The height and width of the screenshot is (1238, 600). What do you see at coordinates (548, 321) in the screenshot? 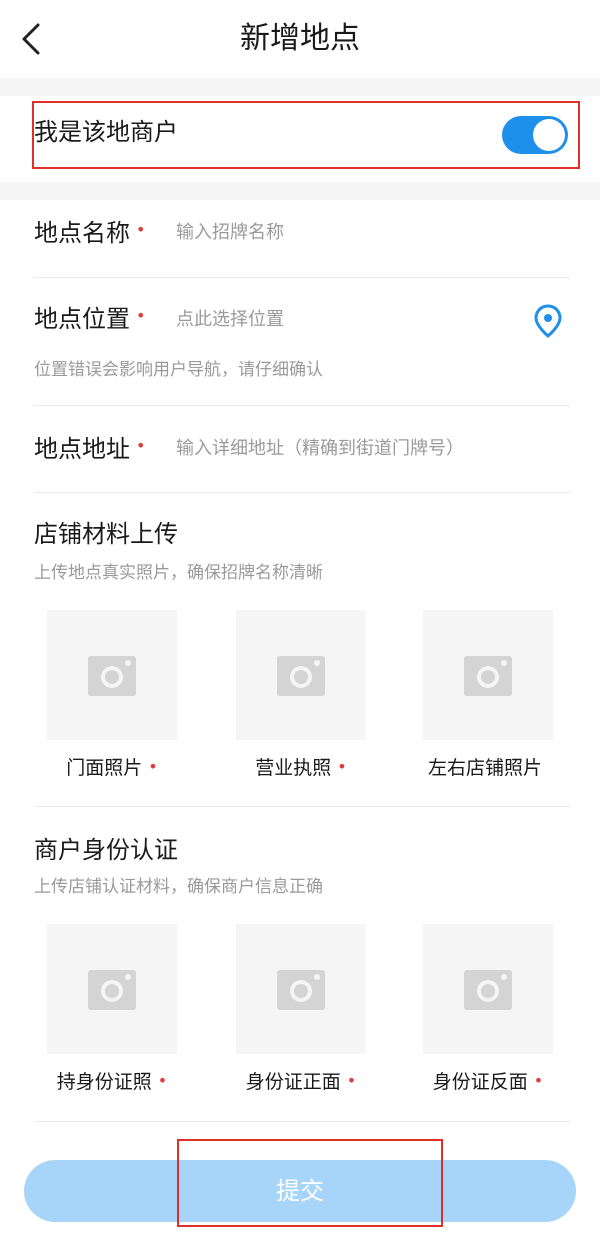
I see `location-pin-icon` at bounding box center [548, 321].